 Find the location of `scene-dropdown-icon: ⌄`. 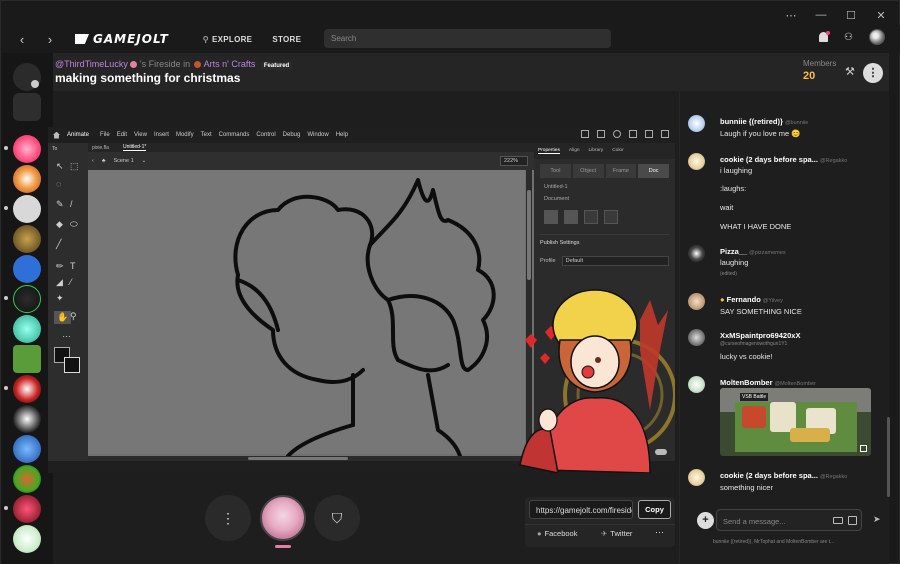

scene-dropdown-icon: ⌄ is located at coordinates (144, 161).